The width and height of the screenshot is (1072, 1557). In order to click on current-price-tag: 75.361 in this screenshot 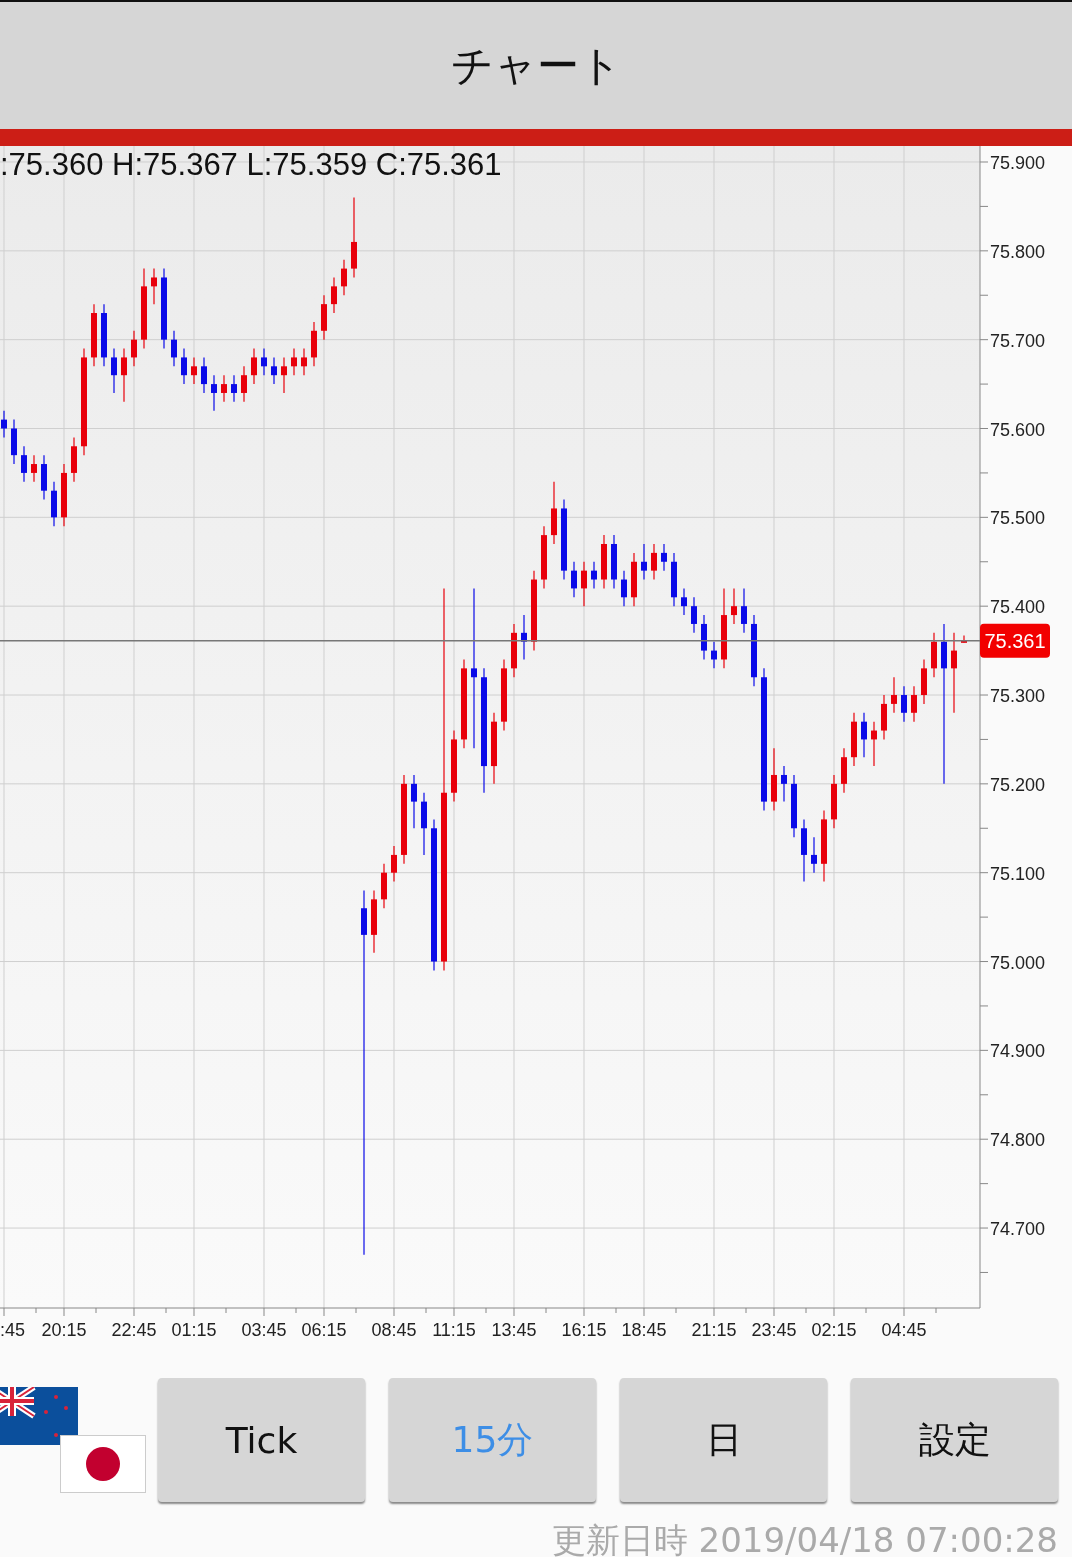, I will do `click(1015, 640)`.